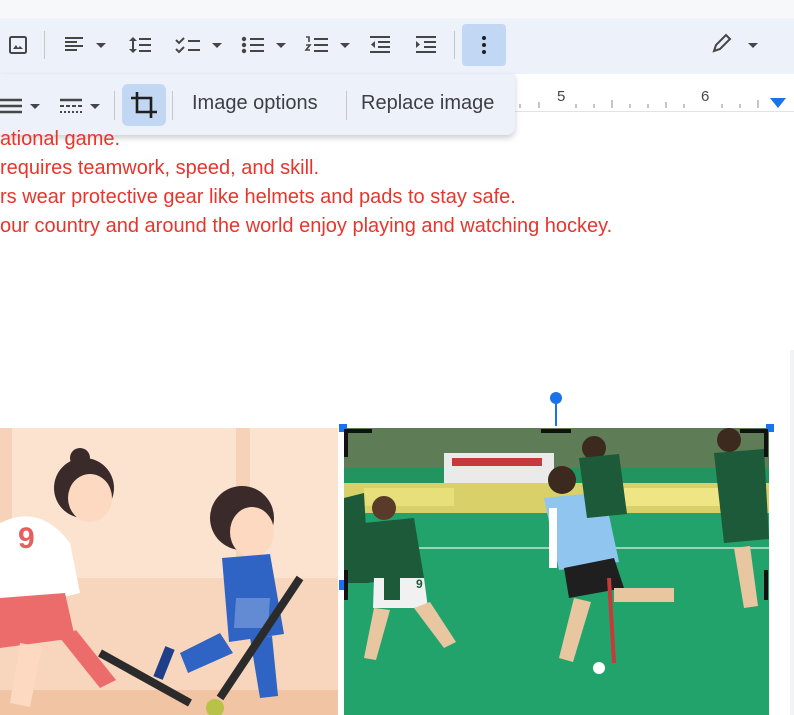  I want to click on insert-image-icon, so click(18, 45).